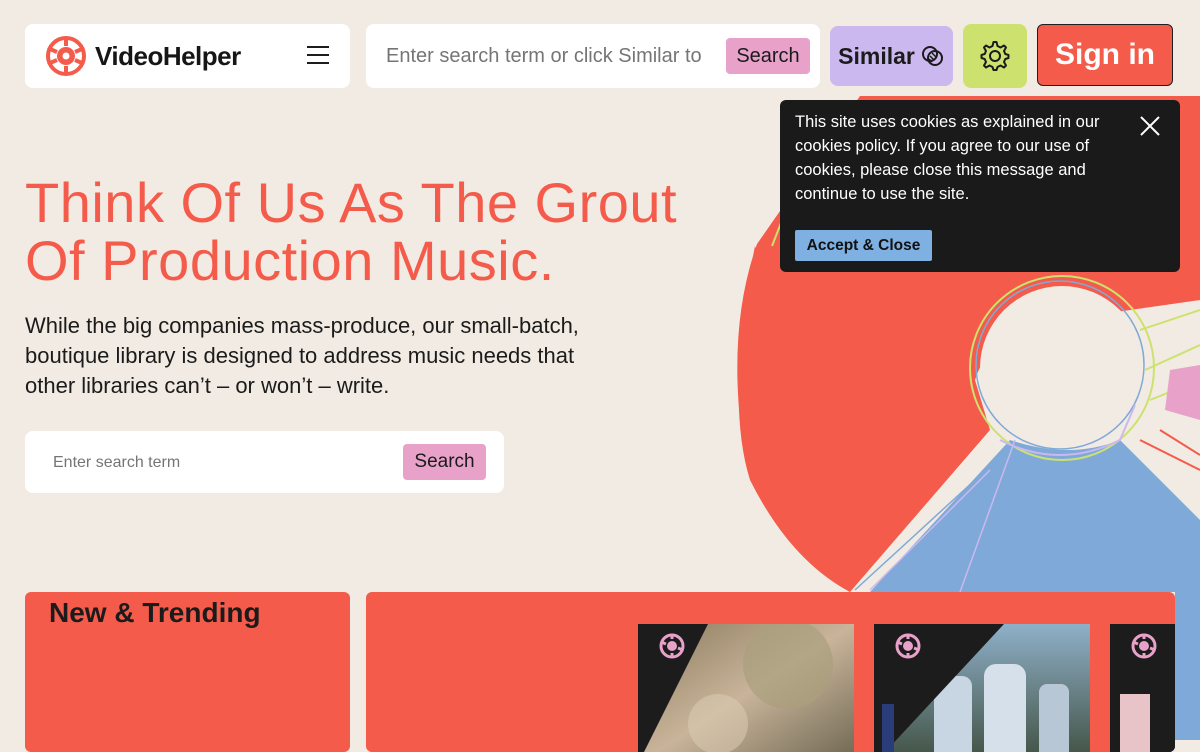 This screenshot has height=752, width=1200. I want to click on trending-carousel, so click(770, 672).